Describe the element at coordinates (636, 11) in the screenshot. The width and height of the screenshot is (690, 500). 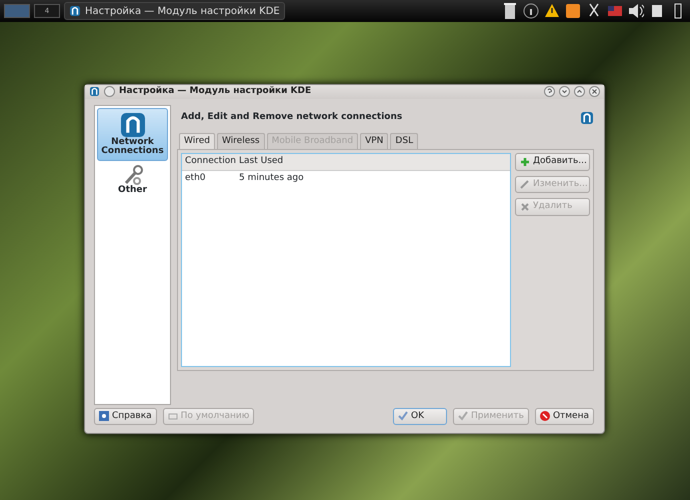
I see `speaker-icon` at that location.